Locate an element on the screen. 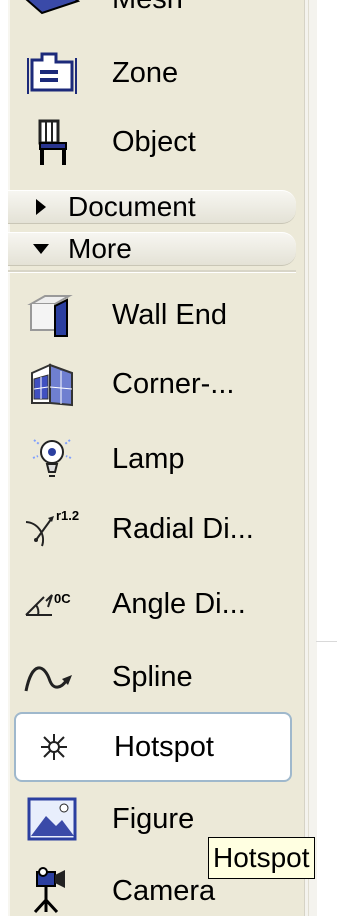 Image resolution: width=337 pixels, height=920 pixels. section-label: More is located at coordinates (100, 248).